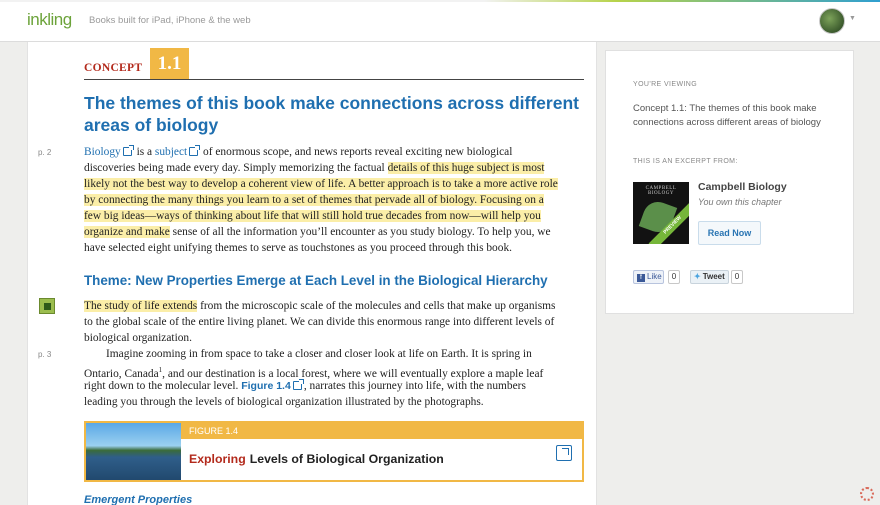 This screenshot has width=880, height=505. I want to click on highlight: details of this huge subject is most, so click(466, 168).